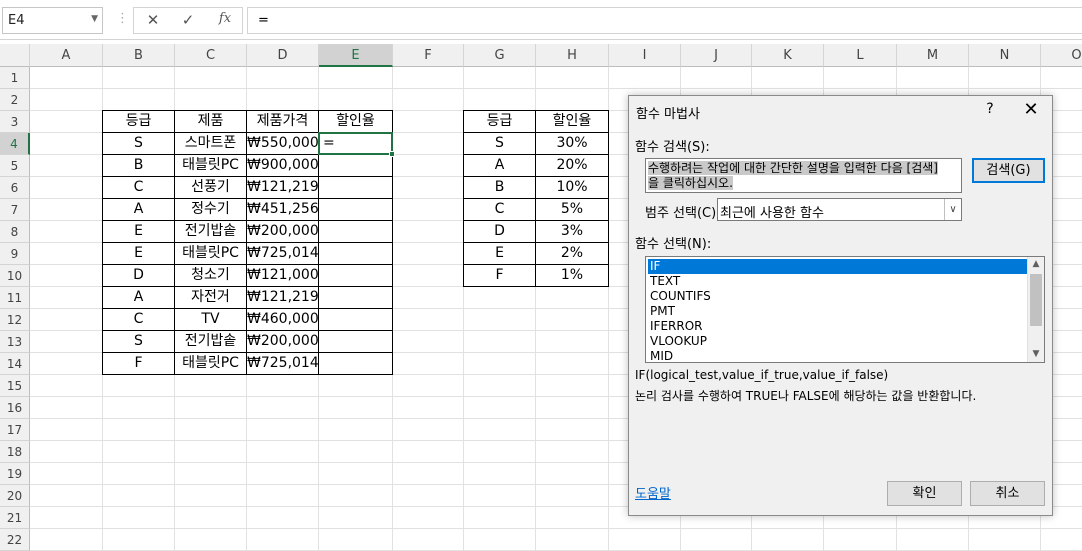 The image size is (1082, 551). I want to click on column-header-c: C, so click(211, 55).